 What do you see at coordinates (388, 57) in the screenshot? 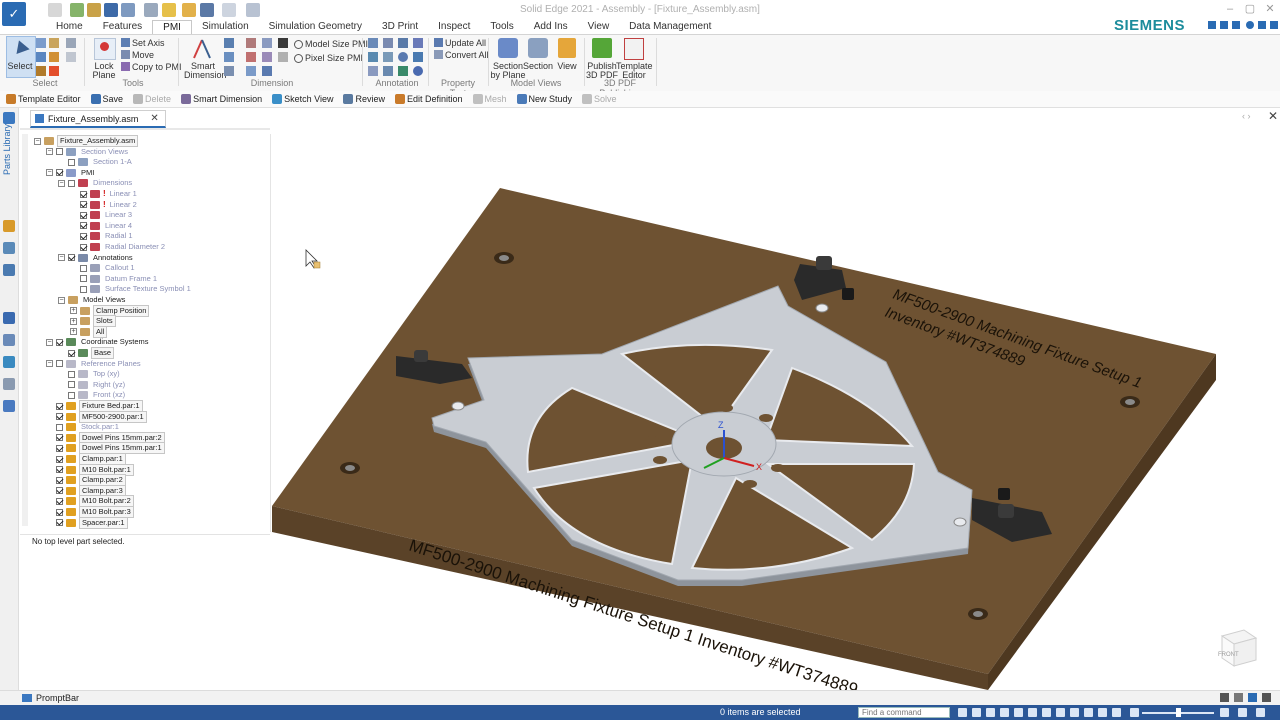
I see `surface-texture-icon` at bounding box center [388, 57].